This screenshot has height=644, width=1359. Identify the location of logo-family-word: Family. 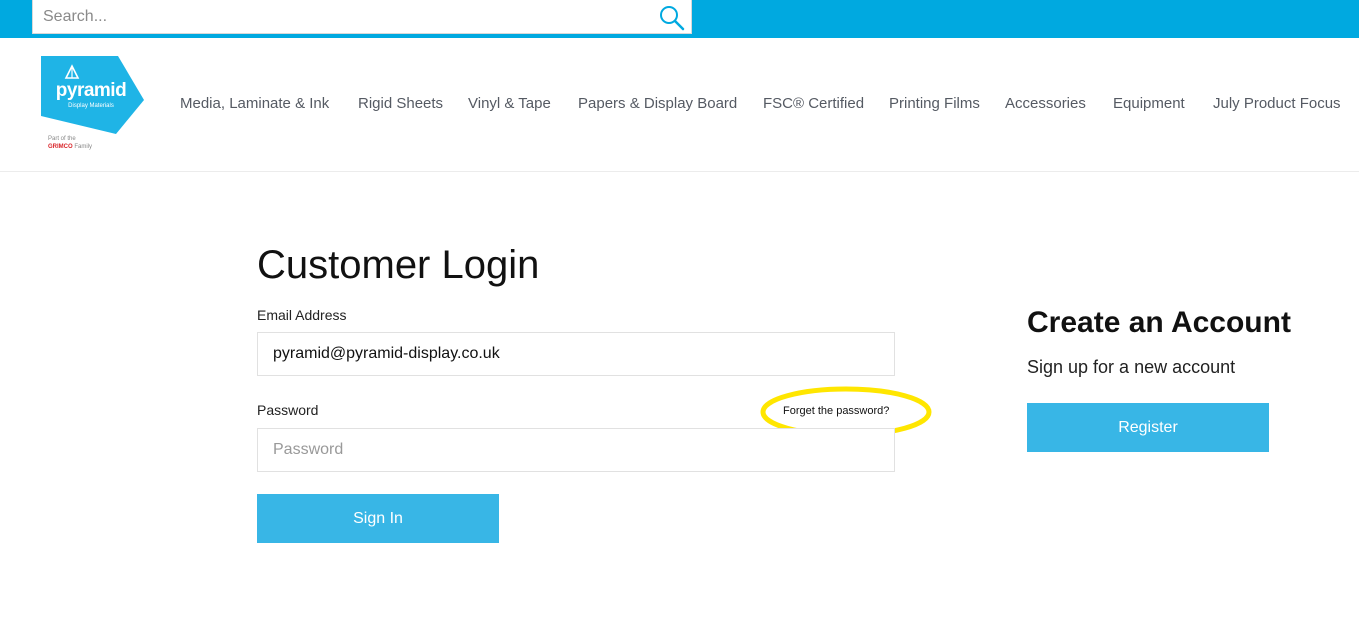
(83, 147).